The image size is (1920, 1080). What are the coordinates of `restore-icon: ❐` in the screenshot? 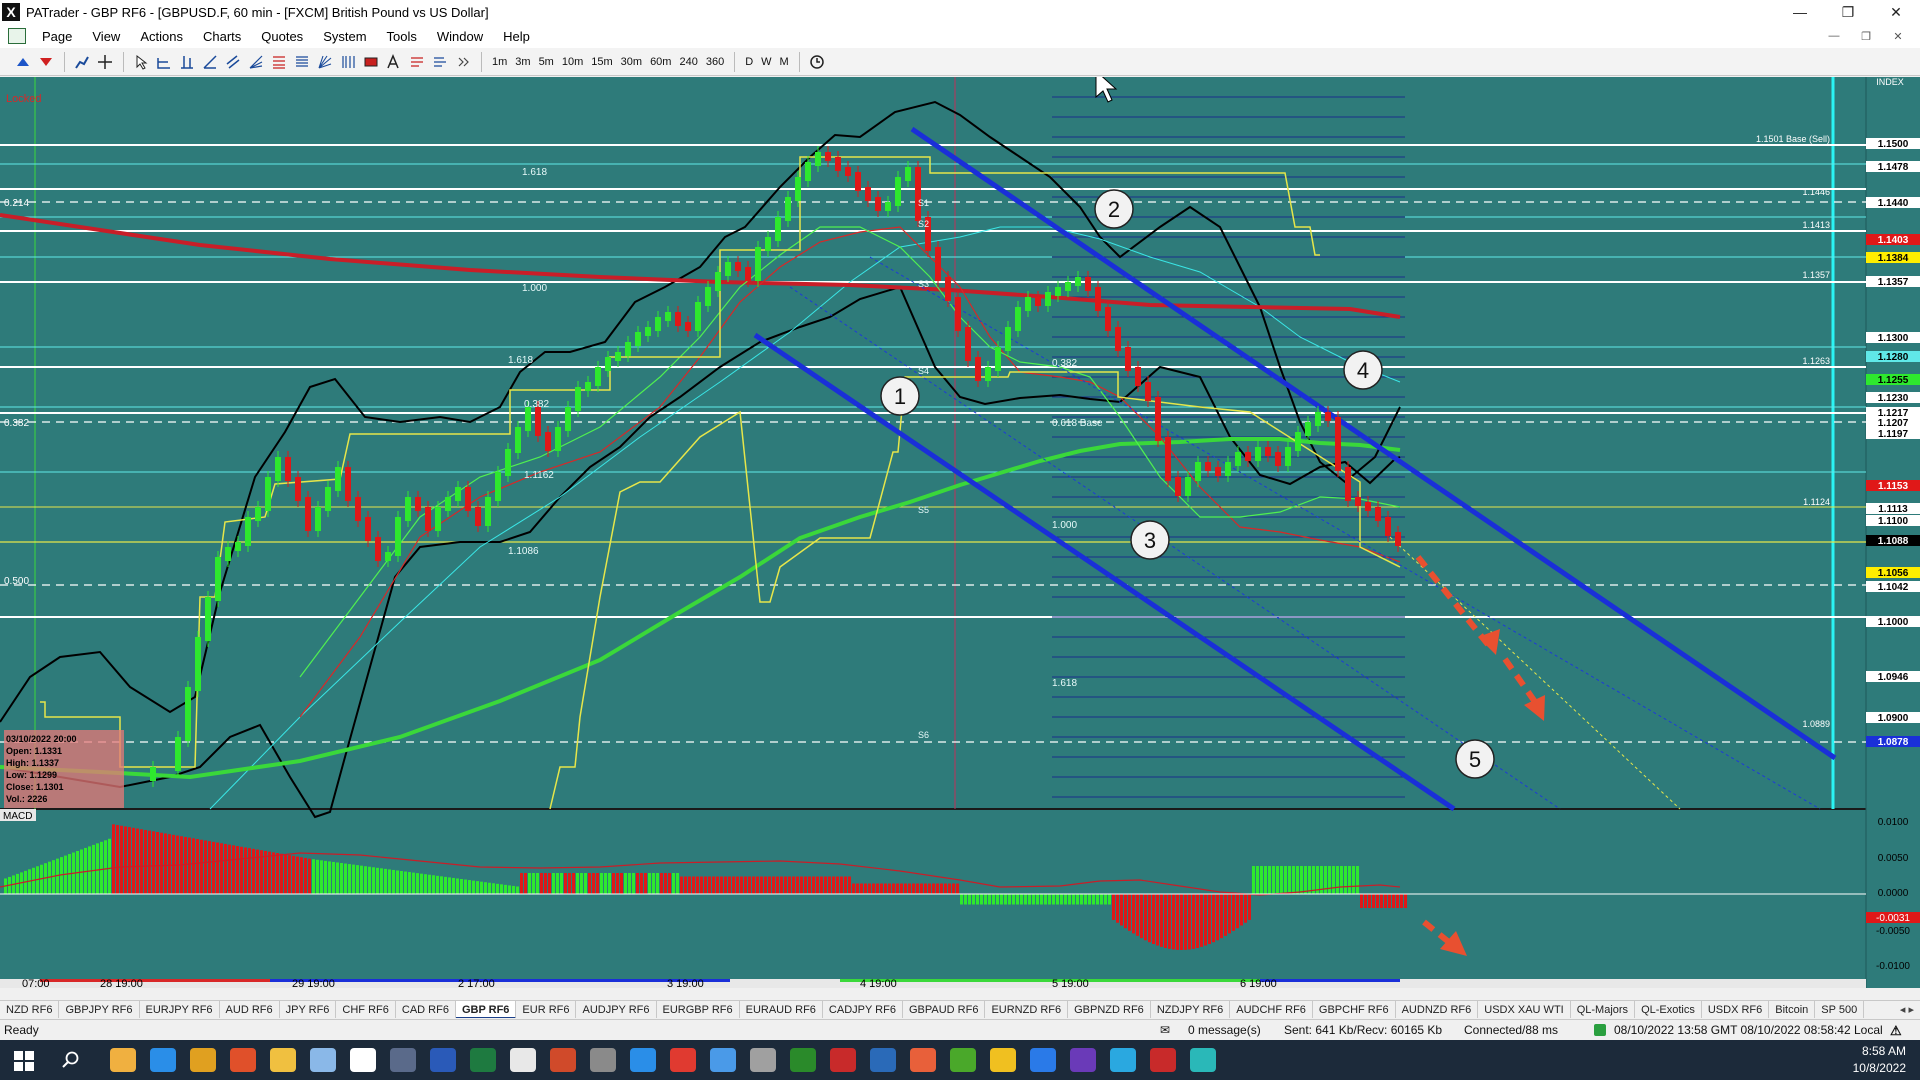 It's located at (1848, 12).